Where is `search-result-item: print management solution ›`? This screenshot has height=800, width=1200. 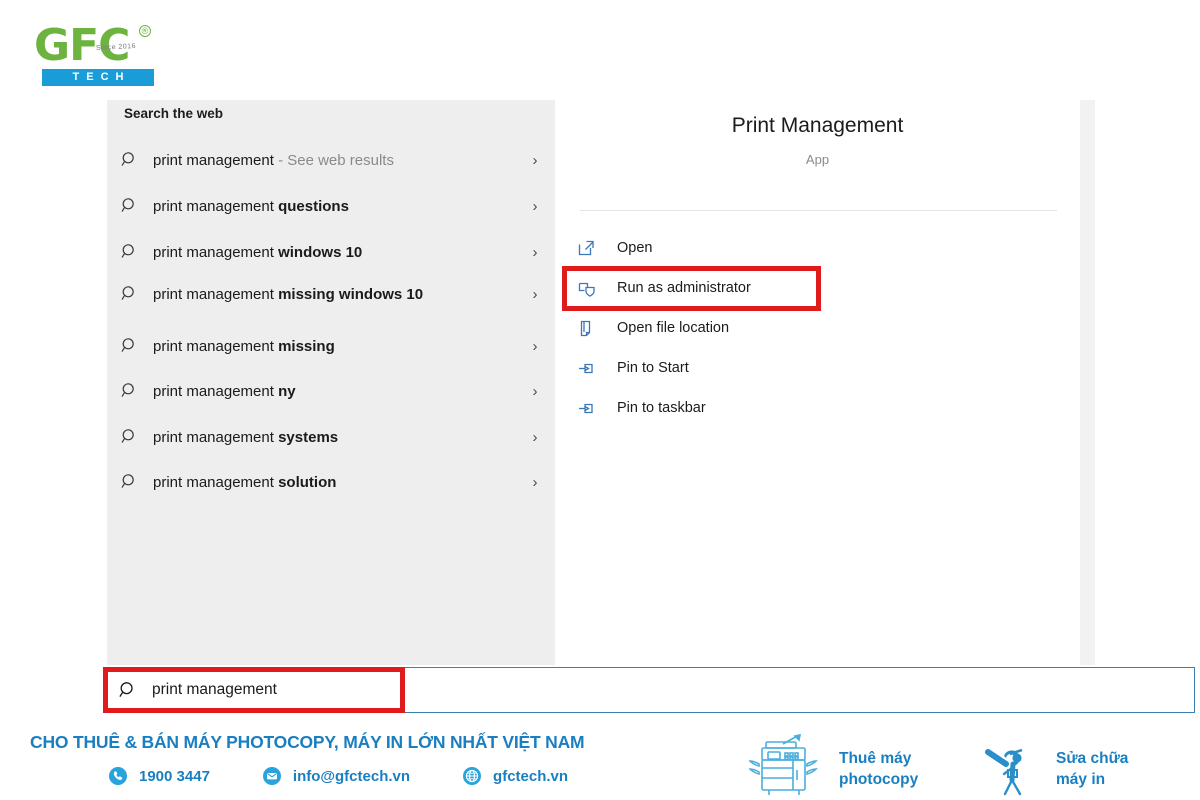 search-result-item: print management solution › is located at coordinates (331, 482).